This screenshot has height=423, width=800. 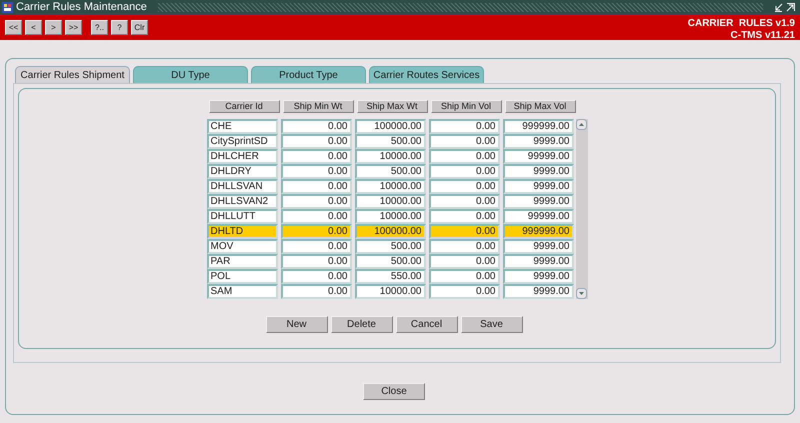 I want to click on scroll-down-icon, so click(x=581, y=293).